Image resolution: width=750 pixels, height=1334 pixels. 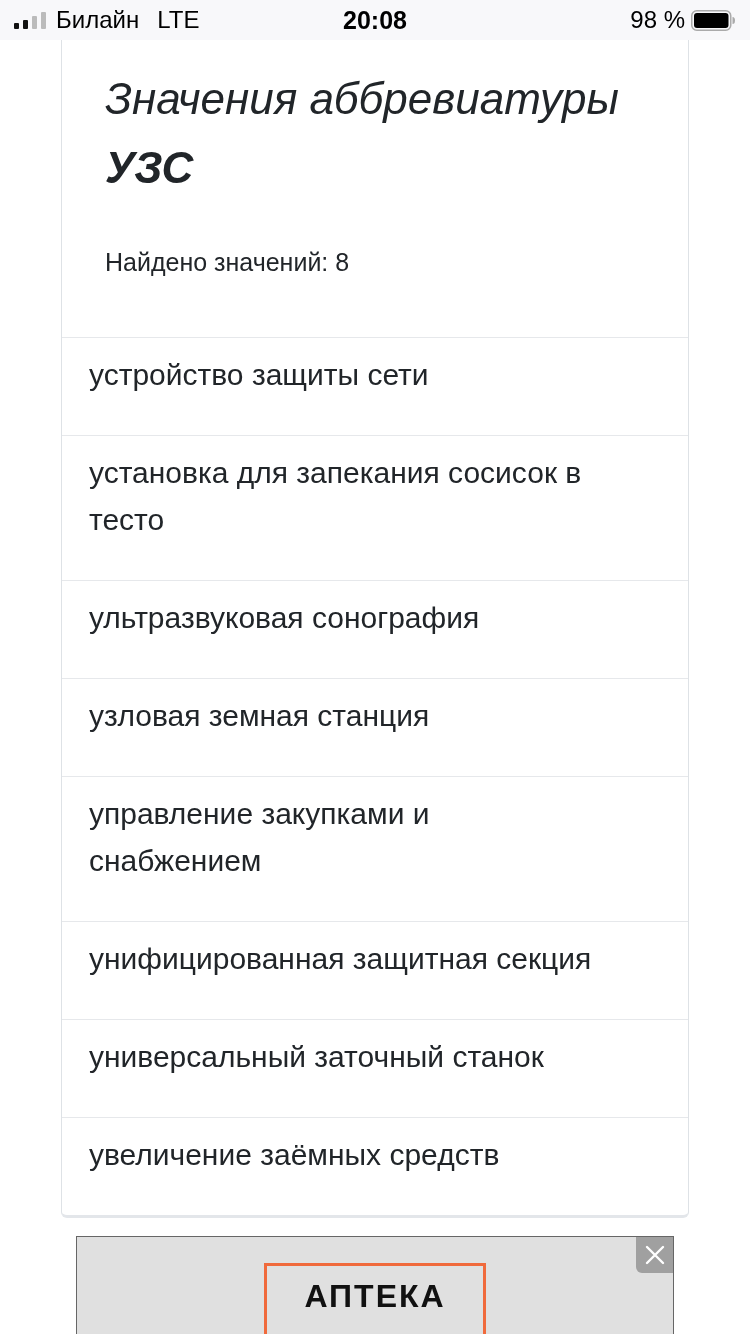 I want to click on meaning-item: управление закупками и снабжением, so click(x=375, y=849).